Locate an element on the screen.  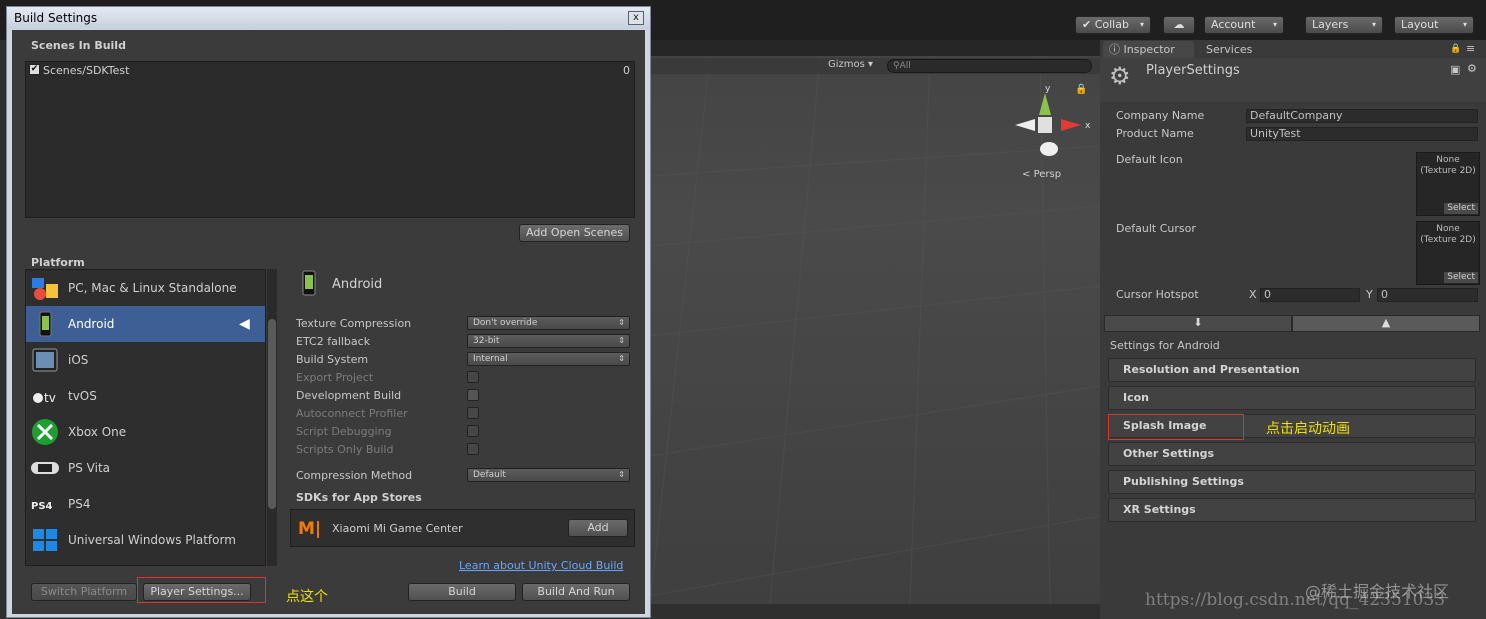
tab-standalone: ⬇ is located at coordinates (1198, 323).